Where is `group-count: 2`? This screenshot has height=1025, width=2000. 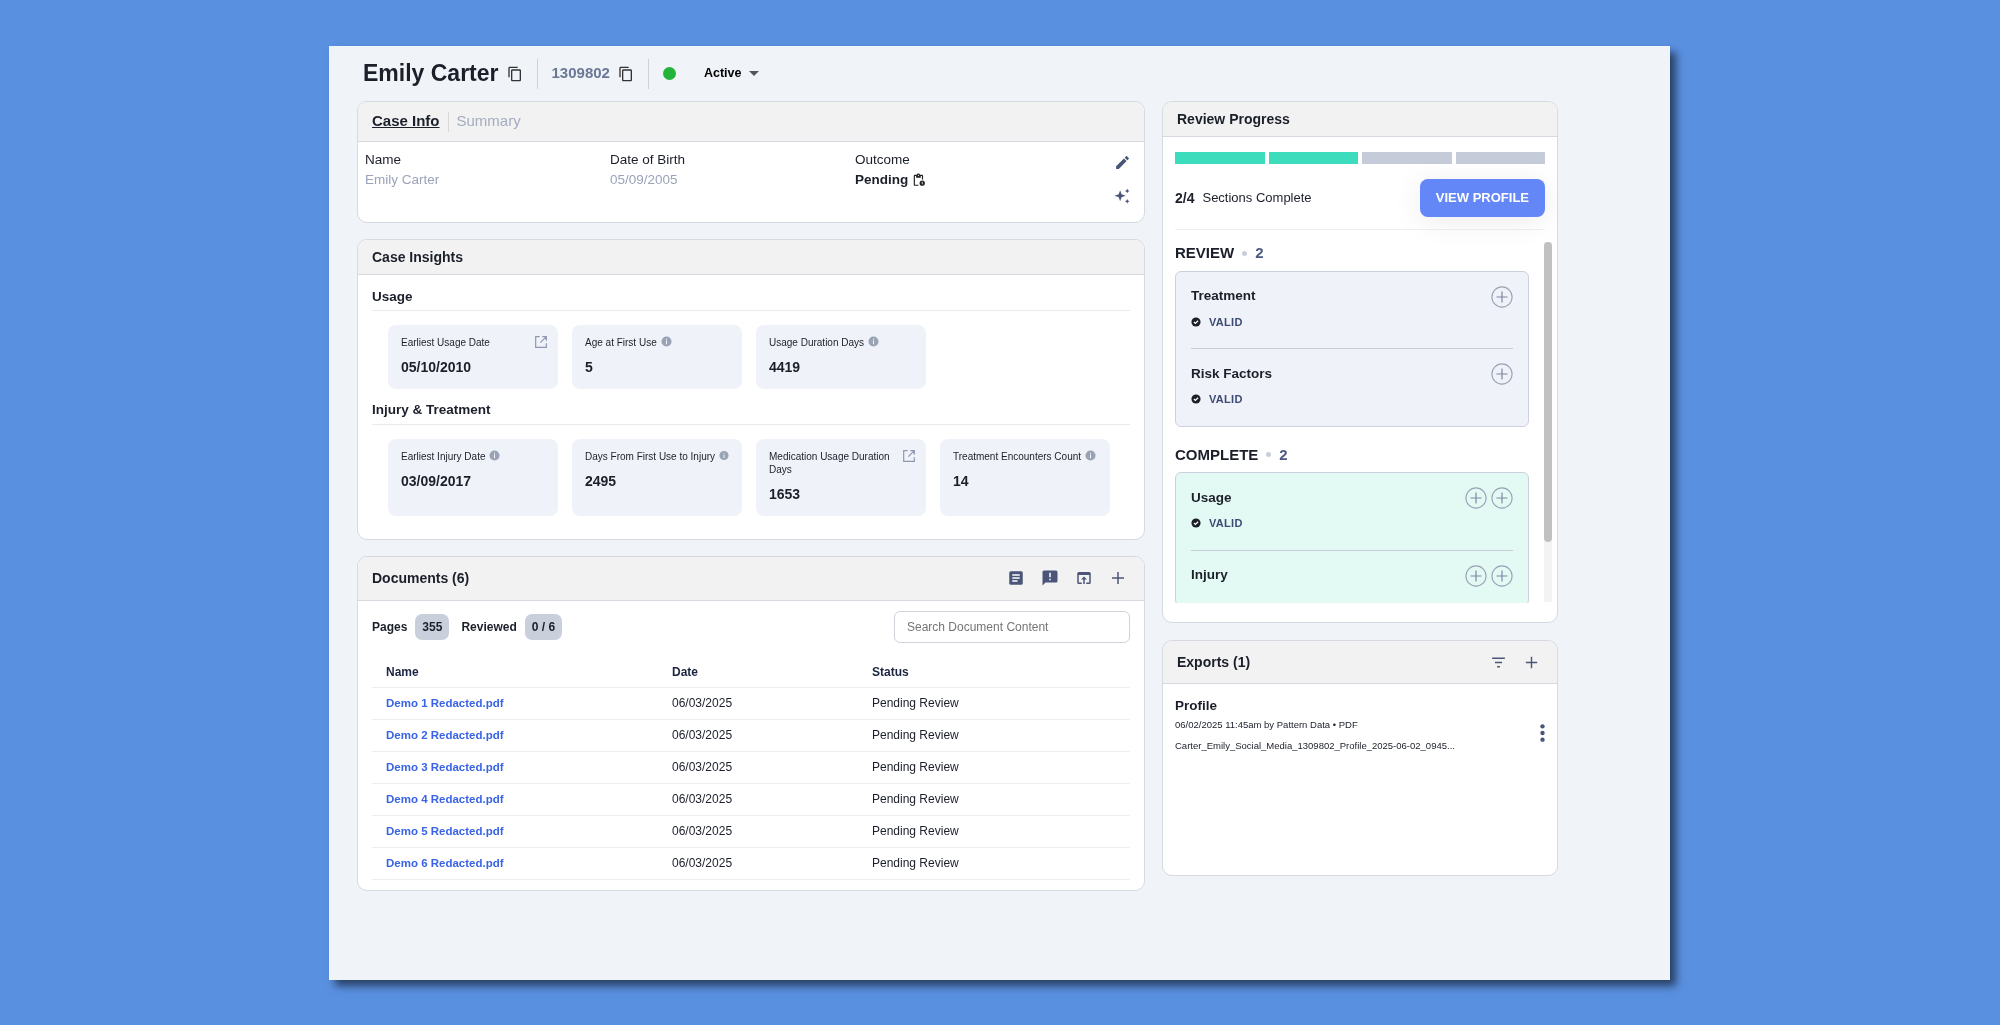 group-count: 2 is located at coordinates (1259, 253).